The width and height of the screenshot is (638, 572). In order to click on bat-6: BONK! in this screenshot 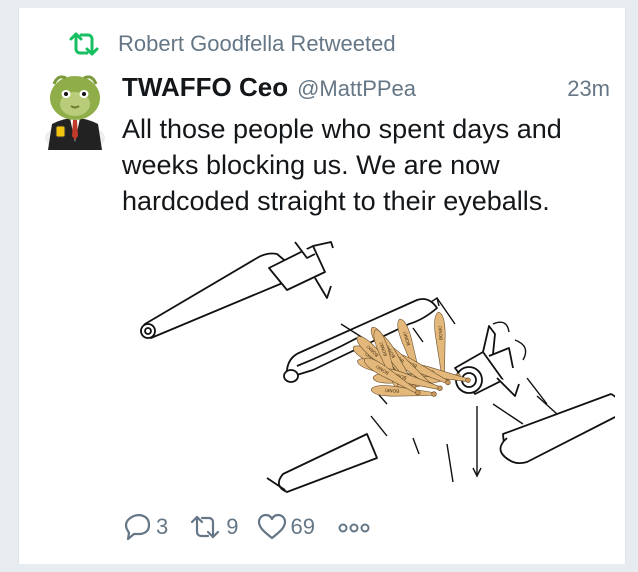, I will do `click(440, 344)`.